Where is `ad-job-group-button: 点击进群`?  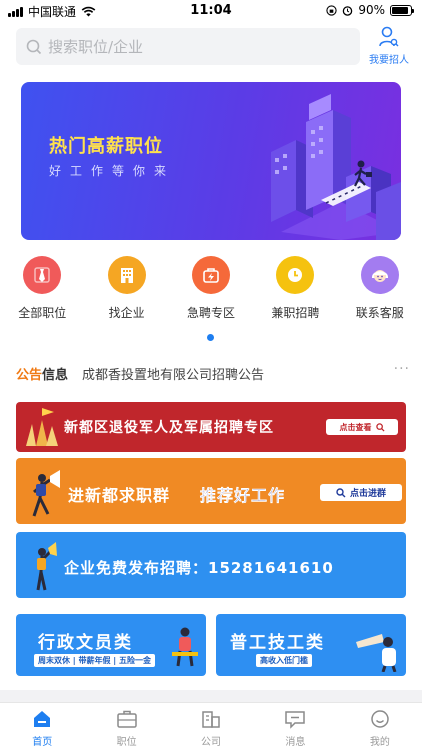 ad-job-group-button: 点击进群 is located at coordinates (361, 492).